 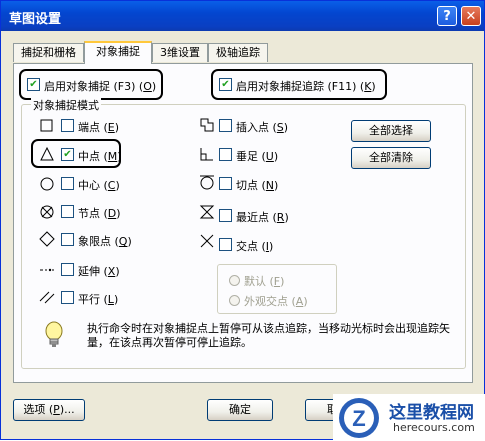 What do you see at coordinates (66, 105) in the screenshot?
I see `snap-modes-title: 对象捕捉模式` at bounding box center [66, 105].